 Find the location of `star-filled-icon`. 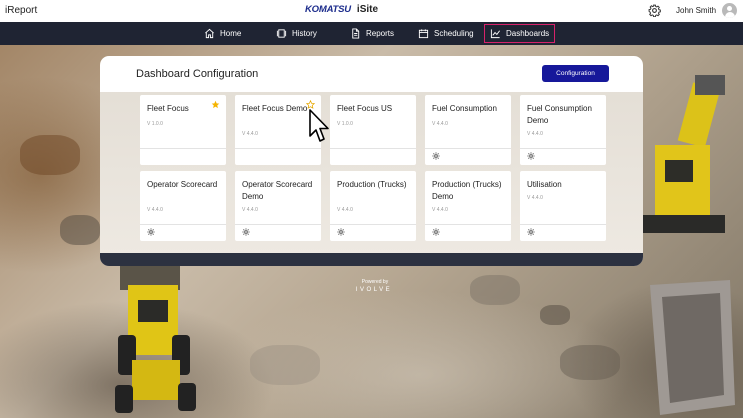

star-filled-icon is located at coordinates (215, 104).